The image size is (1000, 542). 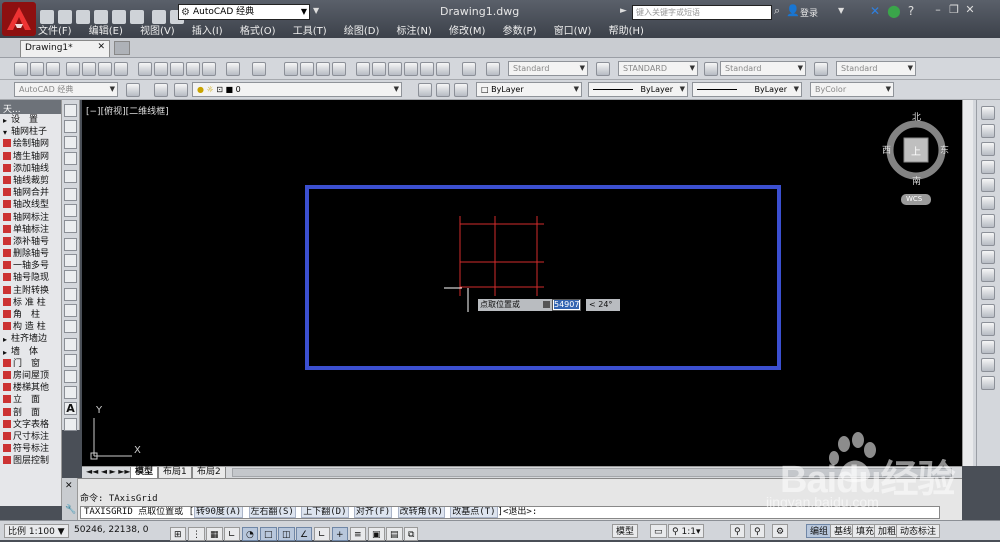 I want to click on menu-insert: 插入(I), so click(x=207, y=29).